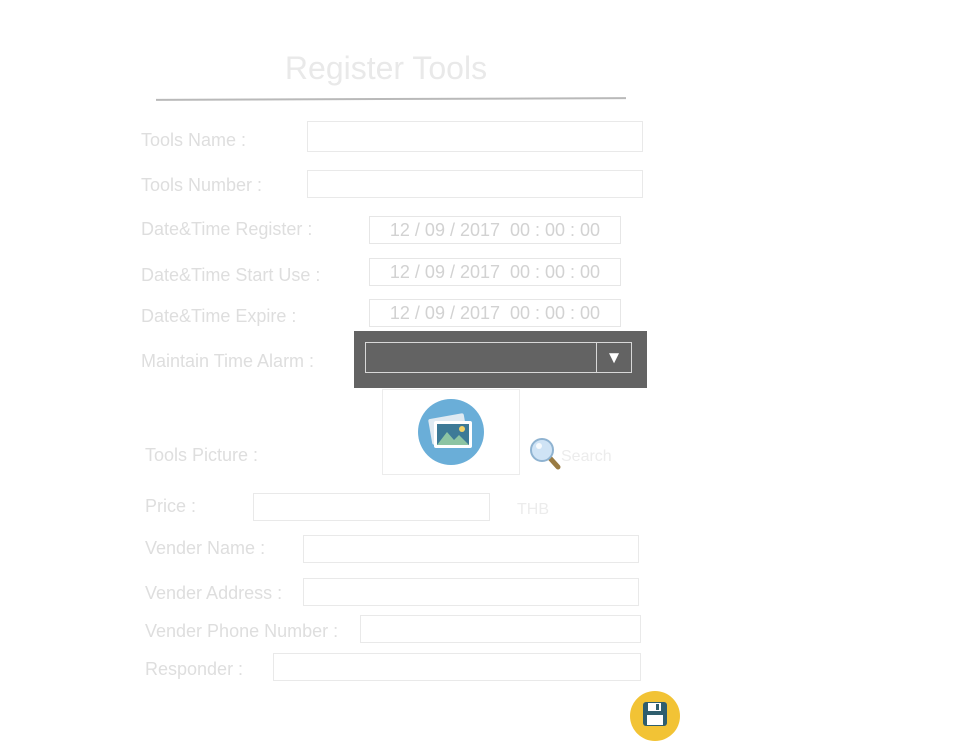  I want to click on page-title: Register Tools, so click(386, 68).